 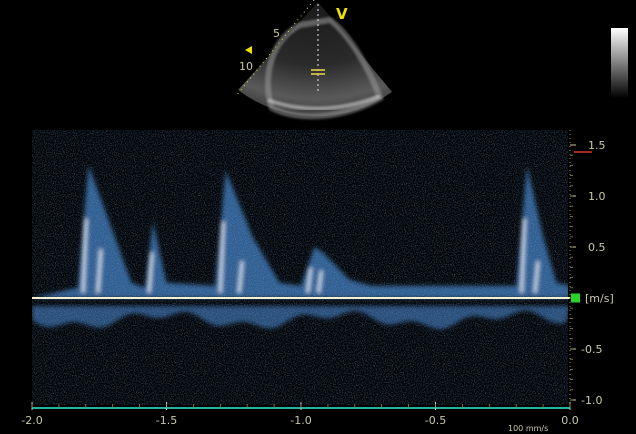 What do you see at coordinates (591, 400) in the screenshot?
I see `velocity-tick-label: -1.0` at bounding box center [591, 400].